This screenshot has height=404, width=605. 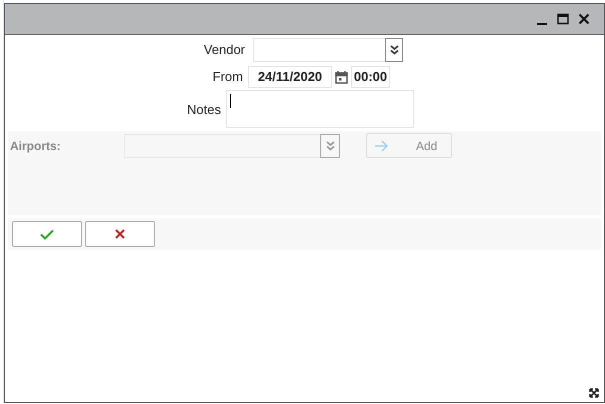 I want to click on dropdown-button, so click(x=394, y=50).